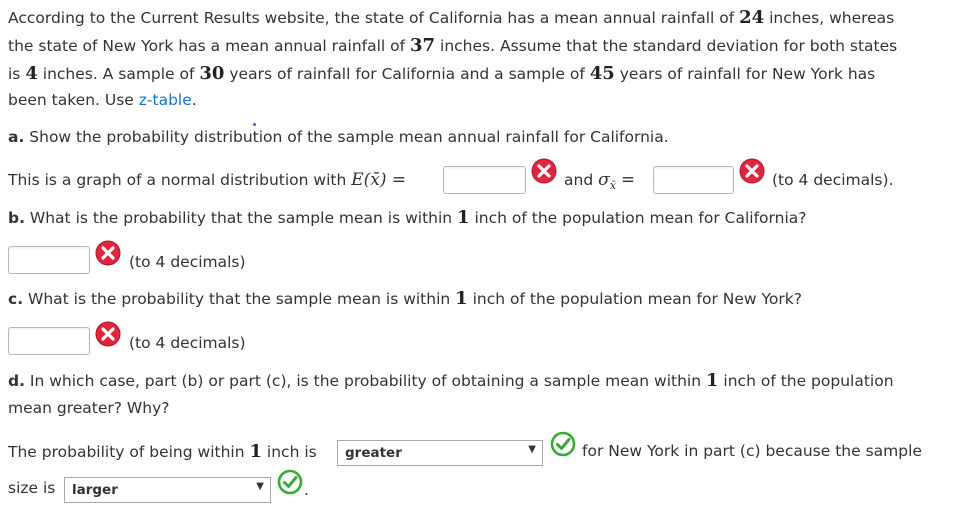 The height and width of the screenshot is (517, 959). What do you see at coordinates (167, 490) in the screenshot?
I see `sample-size-select: larger ▼` at bounding box center [167, 490].